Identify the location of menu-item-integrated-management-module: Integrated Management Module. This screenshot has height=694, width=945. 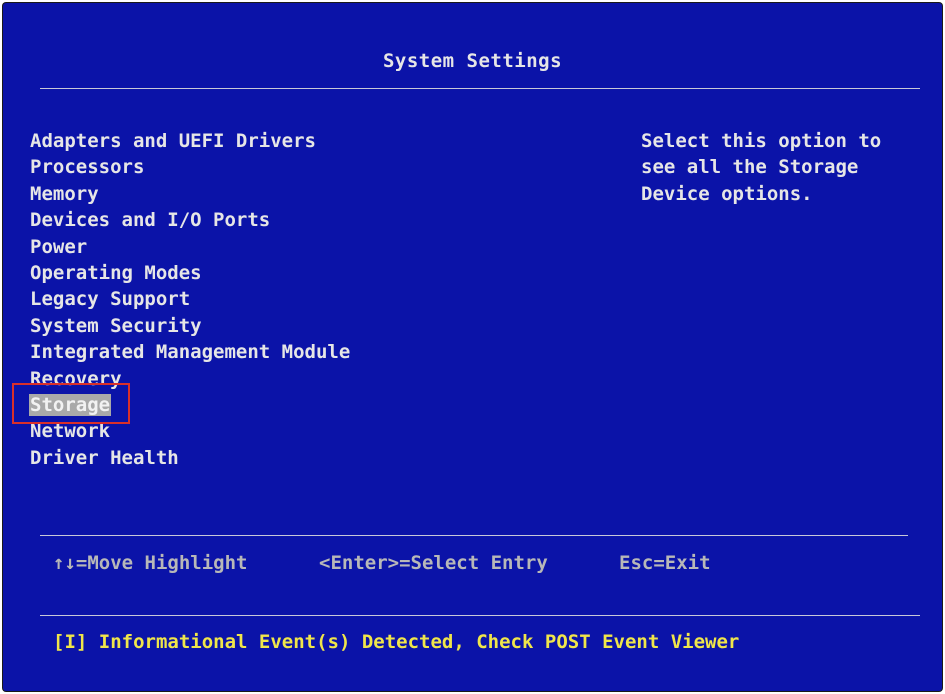
(190, 352).